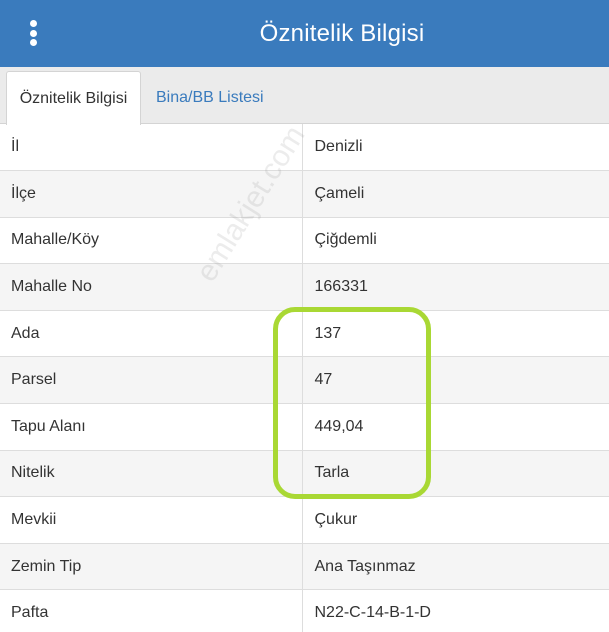 This screenshot has width=609, height=632. Describe the element at coordinates (455, 241) in the screenshot. I see `row-value: Çiğdemli` at that location.